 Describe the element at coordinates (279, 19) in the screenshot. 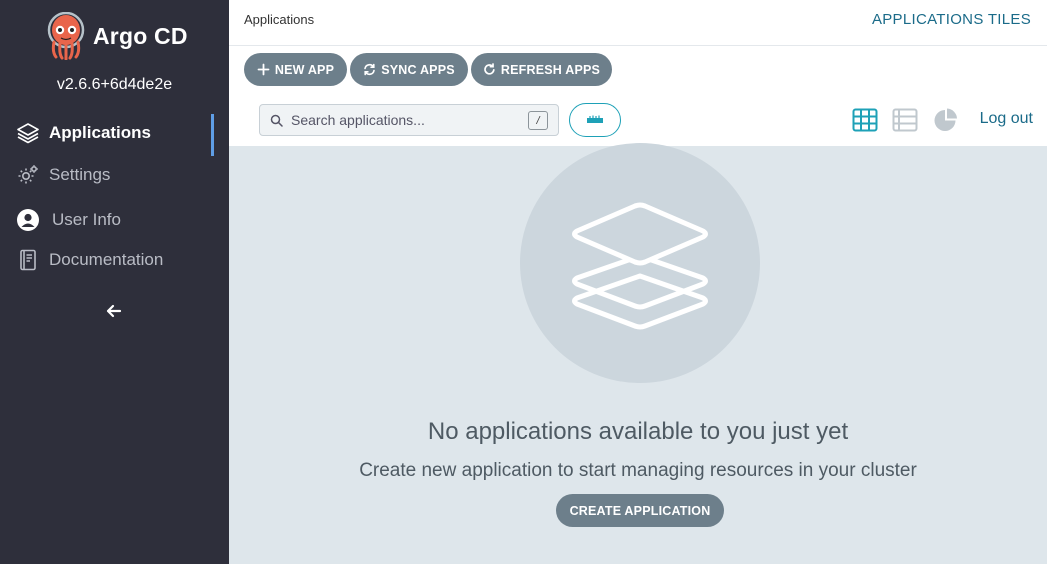

I see `breadcrumb: Applications` at that location.